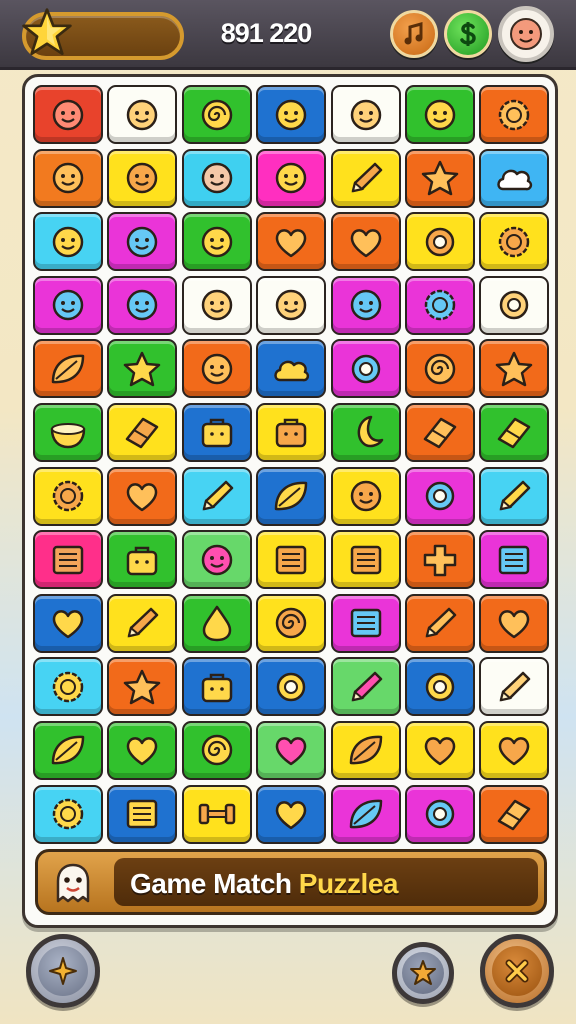  Describe the element at coordinates (423, 973) in the screenshot. I see `booster-button` at that location.